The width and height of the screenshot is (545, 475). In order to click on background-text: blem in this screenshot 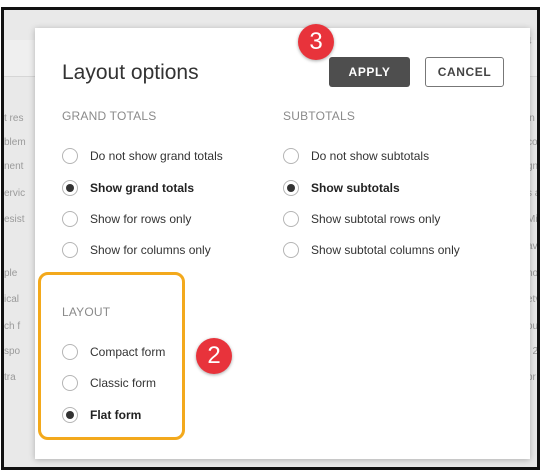, I will do `click(15, 142)`.